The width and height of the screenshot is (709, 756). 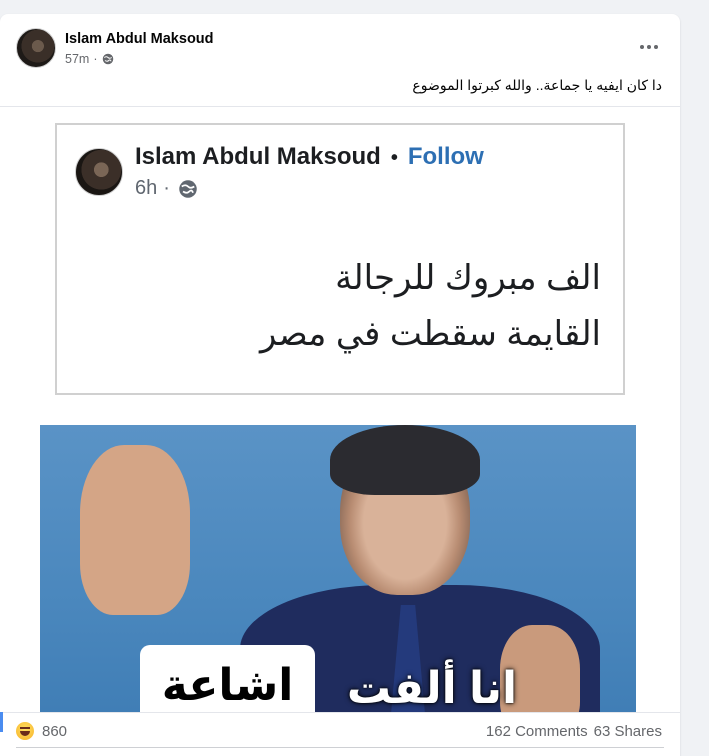 What do you see at coordinates (430, 306) in the screenshot?
I see `embedded-post-text: الف مبروك للرجالة القايمة سقطت في مصر` at bounding box center [430, 306].